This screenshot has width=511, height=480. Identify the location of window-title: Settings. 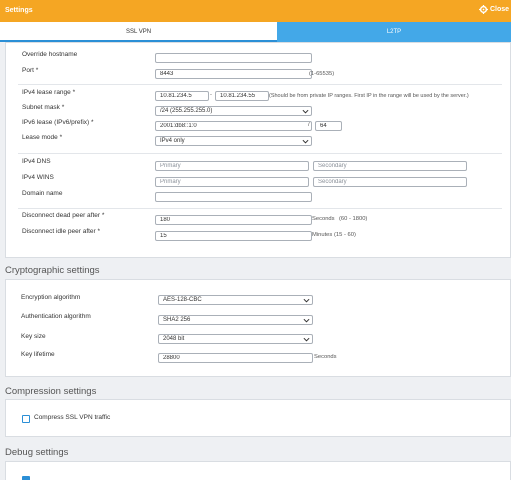
(19, 10).